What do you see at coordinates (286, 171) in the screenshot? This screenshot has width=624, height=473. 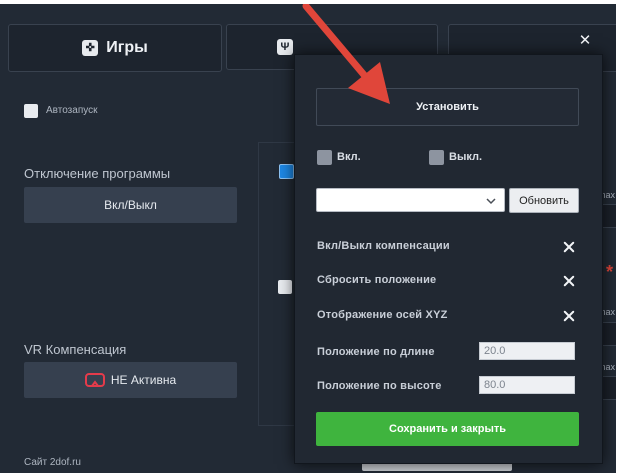 I see `accent-checkbox` at bounding box center [286, 171].